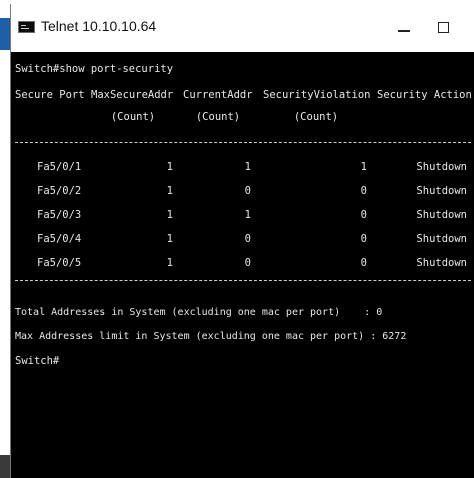  What do you see at coordinates (317, 95) in the screenshot?
I see `header-security-violation: SecurityViolation` at bounding box center [317, 95].